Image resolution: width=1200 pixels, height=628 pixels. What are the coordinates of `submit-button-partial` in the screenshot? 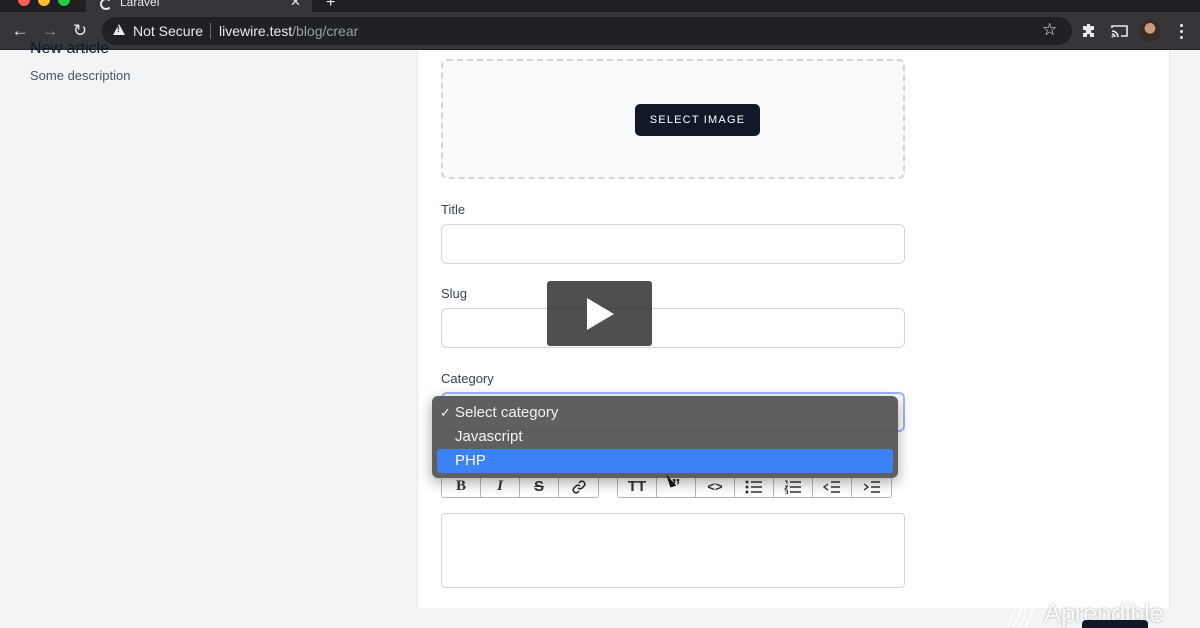 It's located at (1115, 624).